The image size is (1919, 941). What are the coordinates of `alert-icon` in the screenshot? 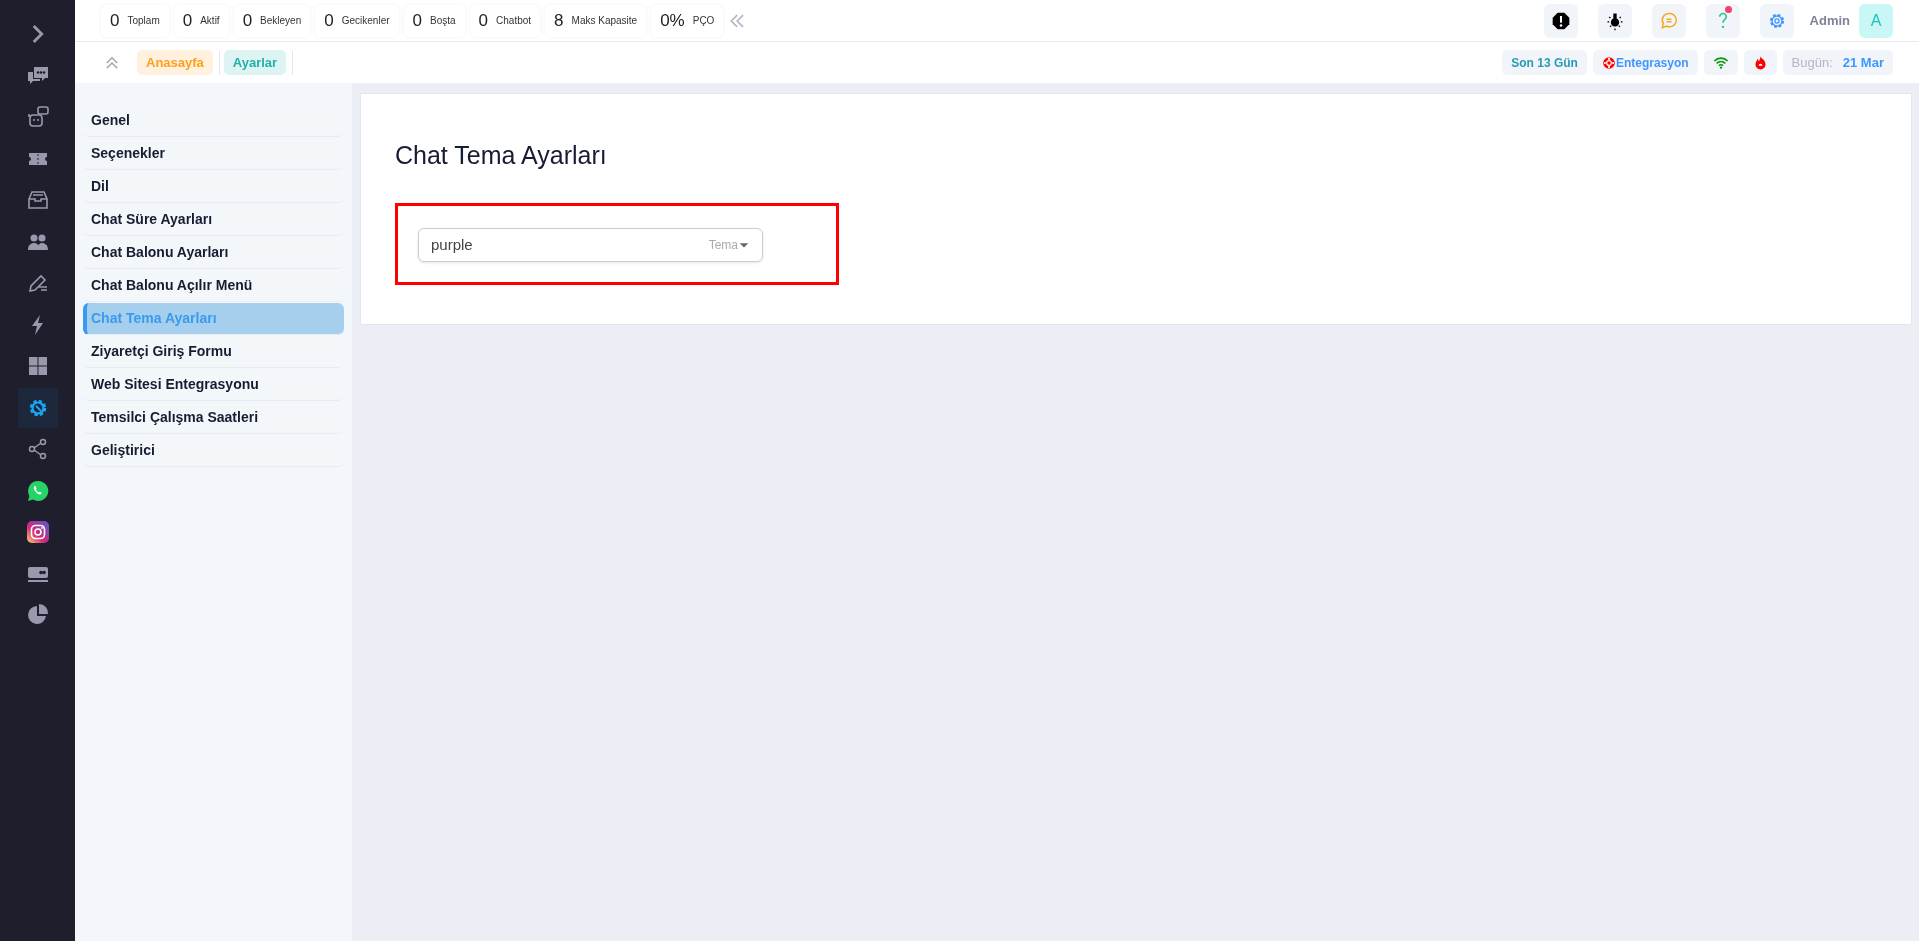 It's located at (1560, 20).